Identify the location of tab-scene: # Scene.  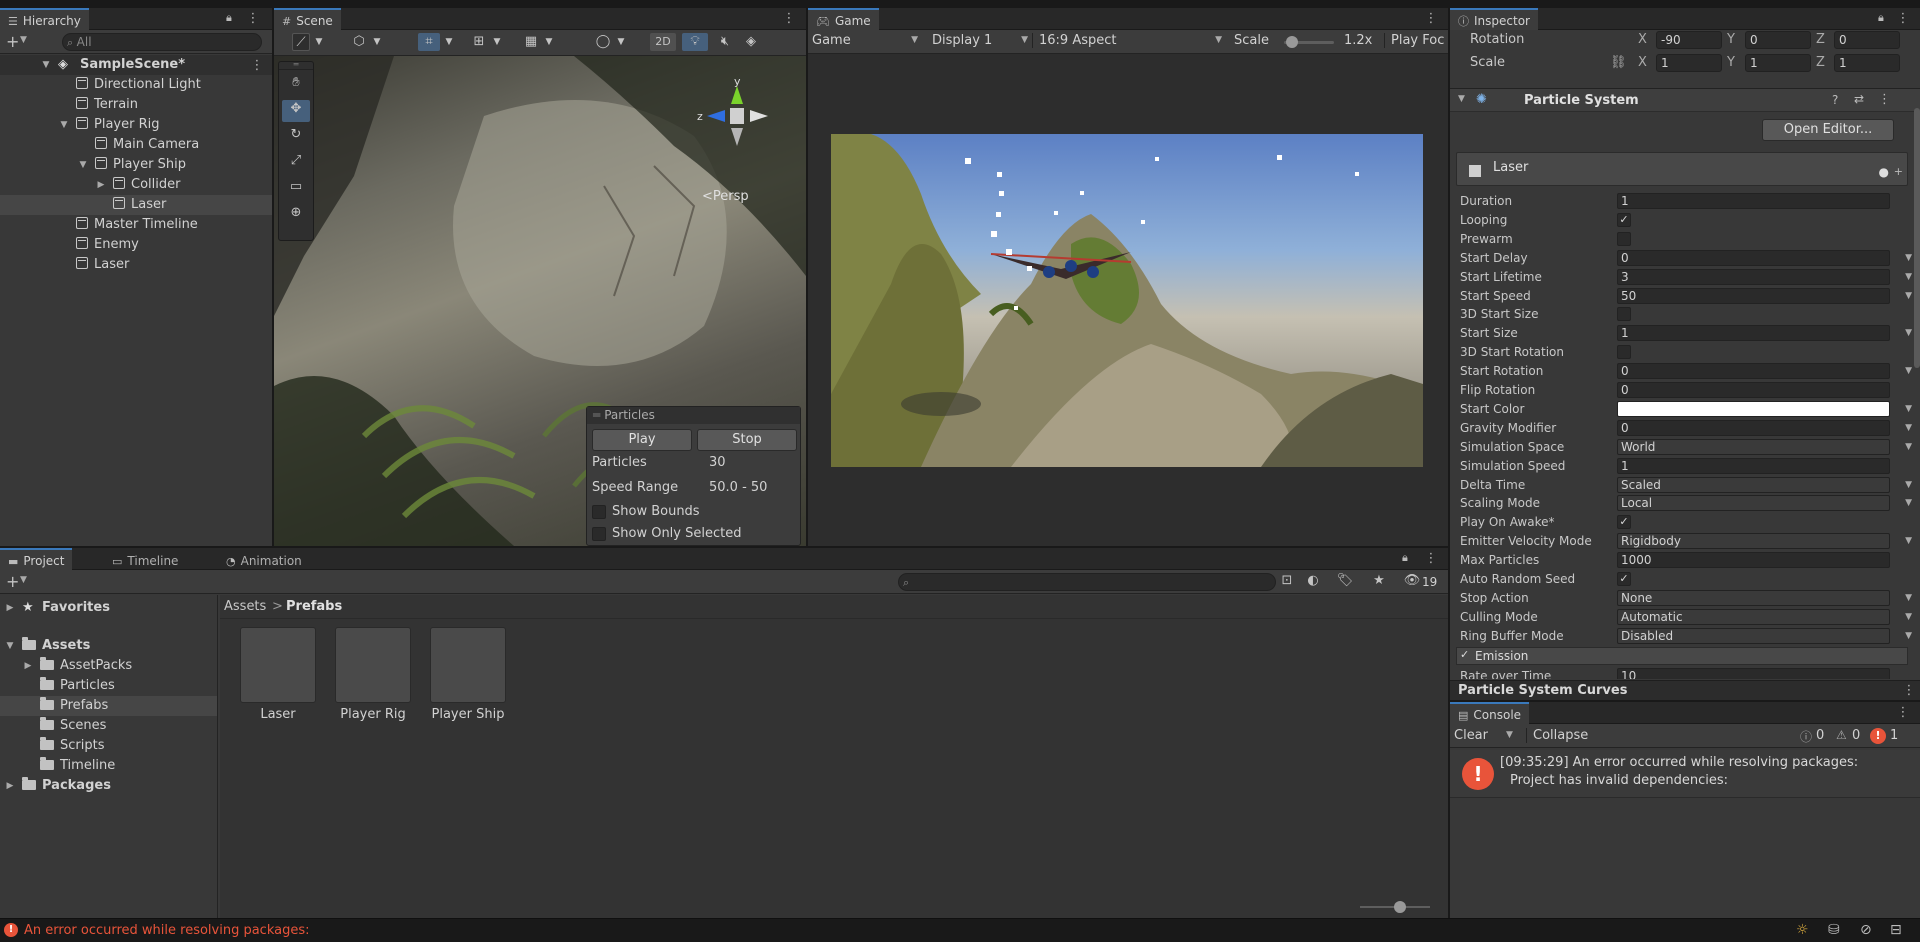
(307, 19).